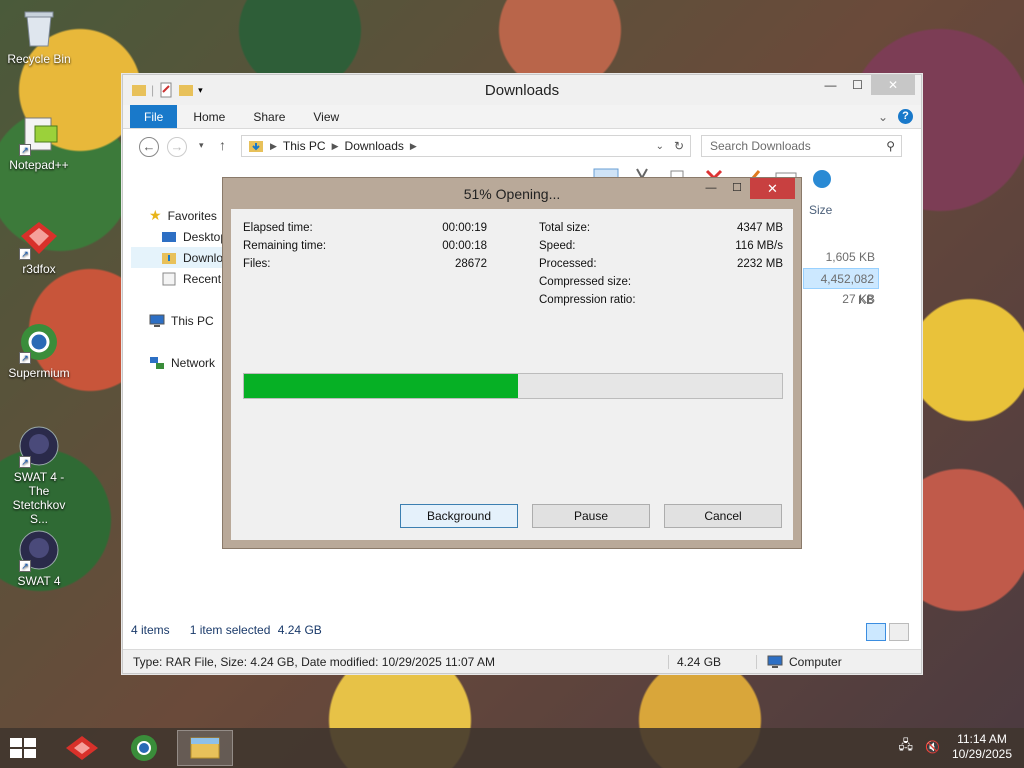 This screenshot has height=768, width=1024. I want to click on computer-icon, so click(775, 661).